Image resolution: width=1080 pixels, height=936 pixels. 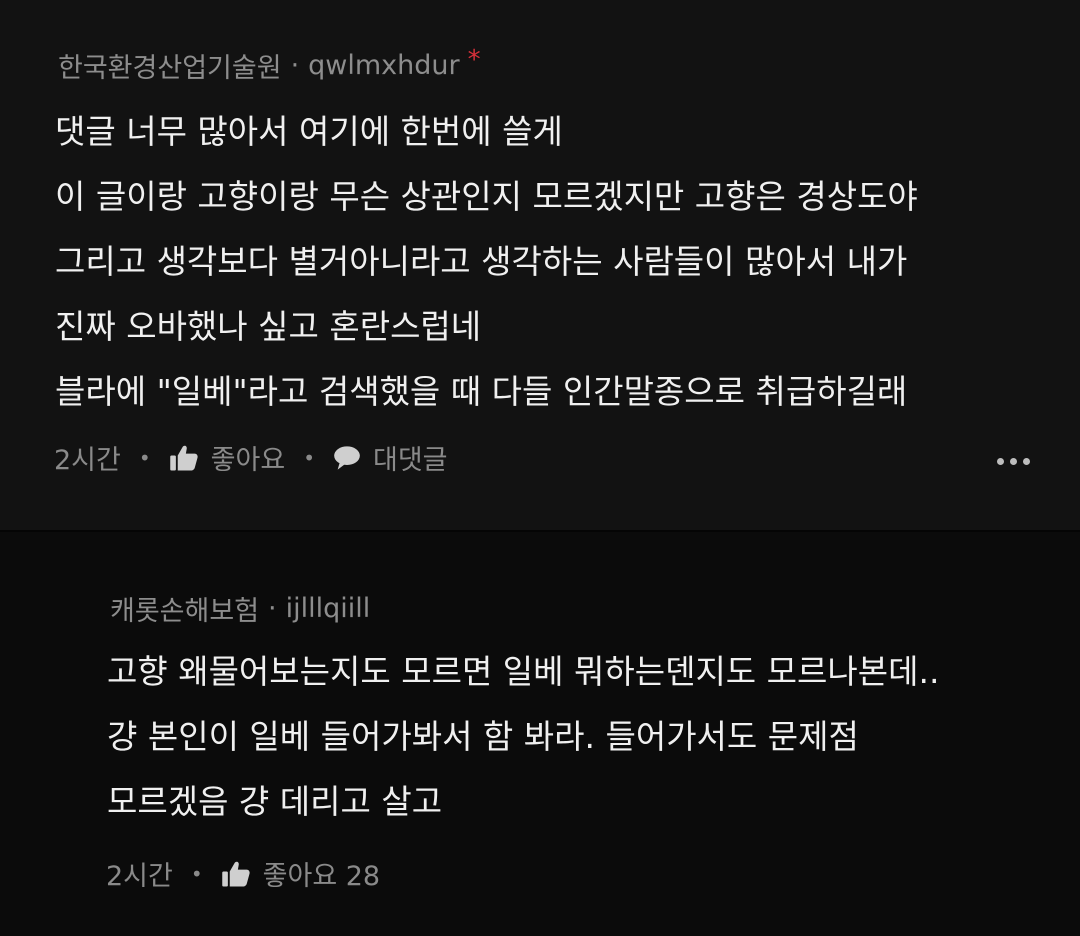 I want to click on comment-line: 그리고 생각보다 별거아니라고 생각하는 사람들이 많아서 내가, so click(x=481, y=261).